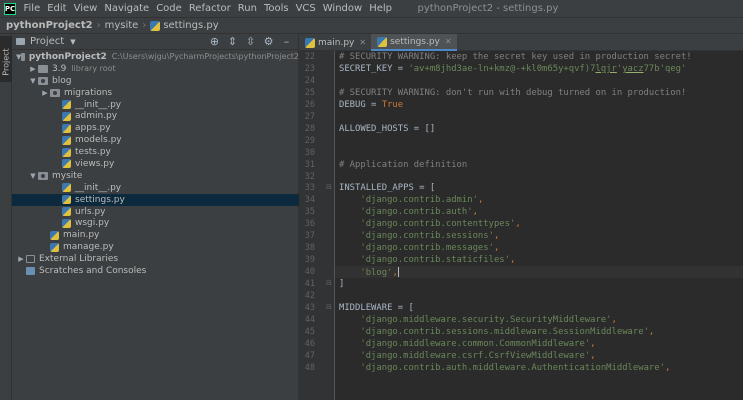  What do you see at coordinates (155, 176) in the screenshot?
I see `tree-item: ▼ mysite` at bounding box center [155, 176].